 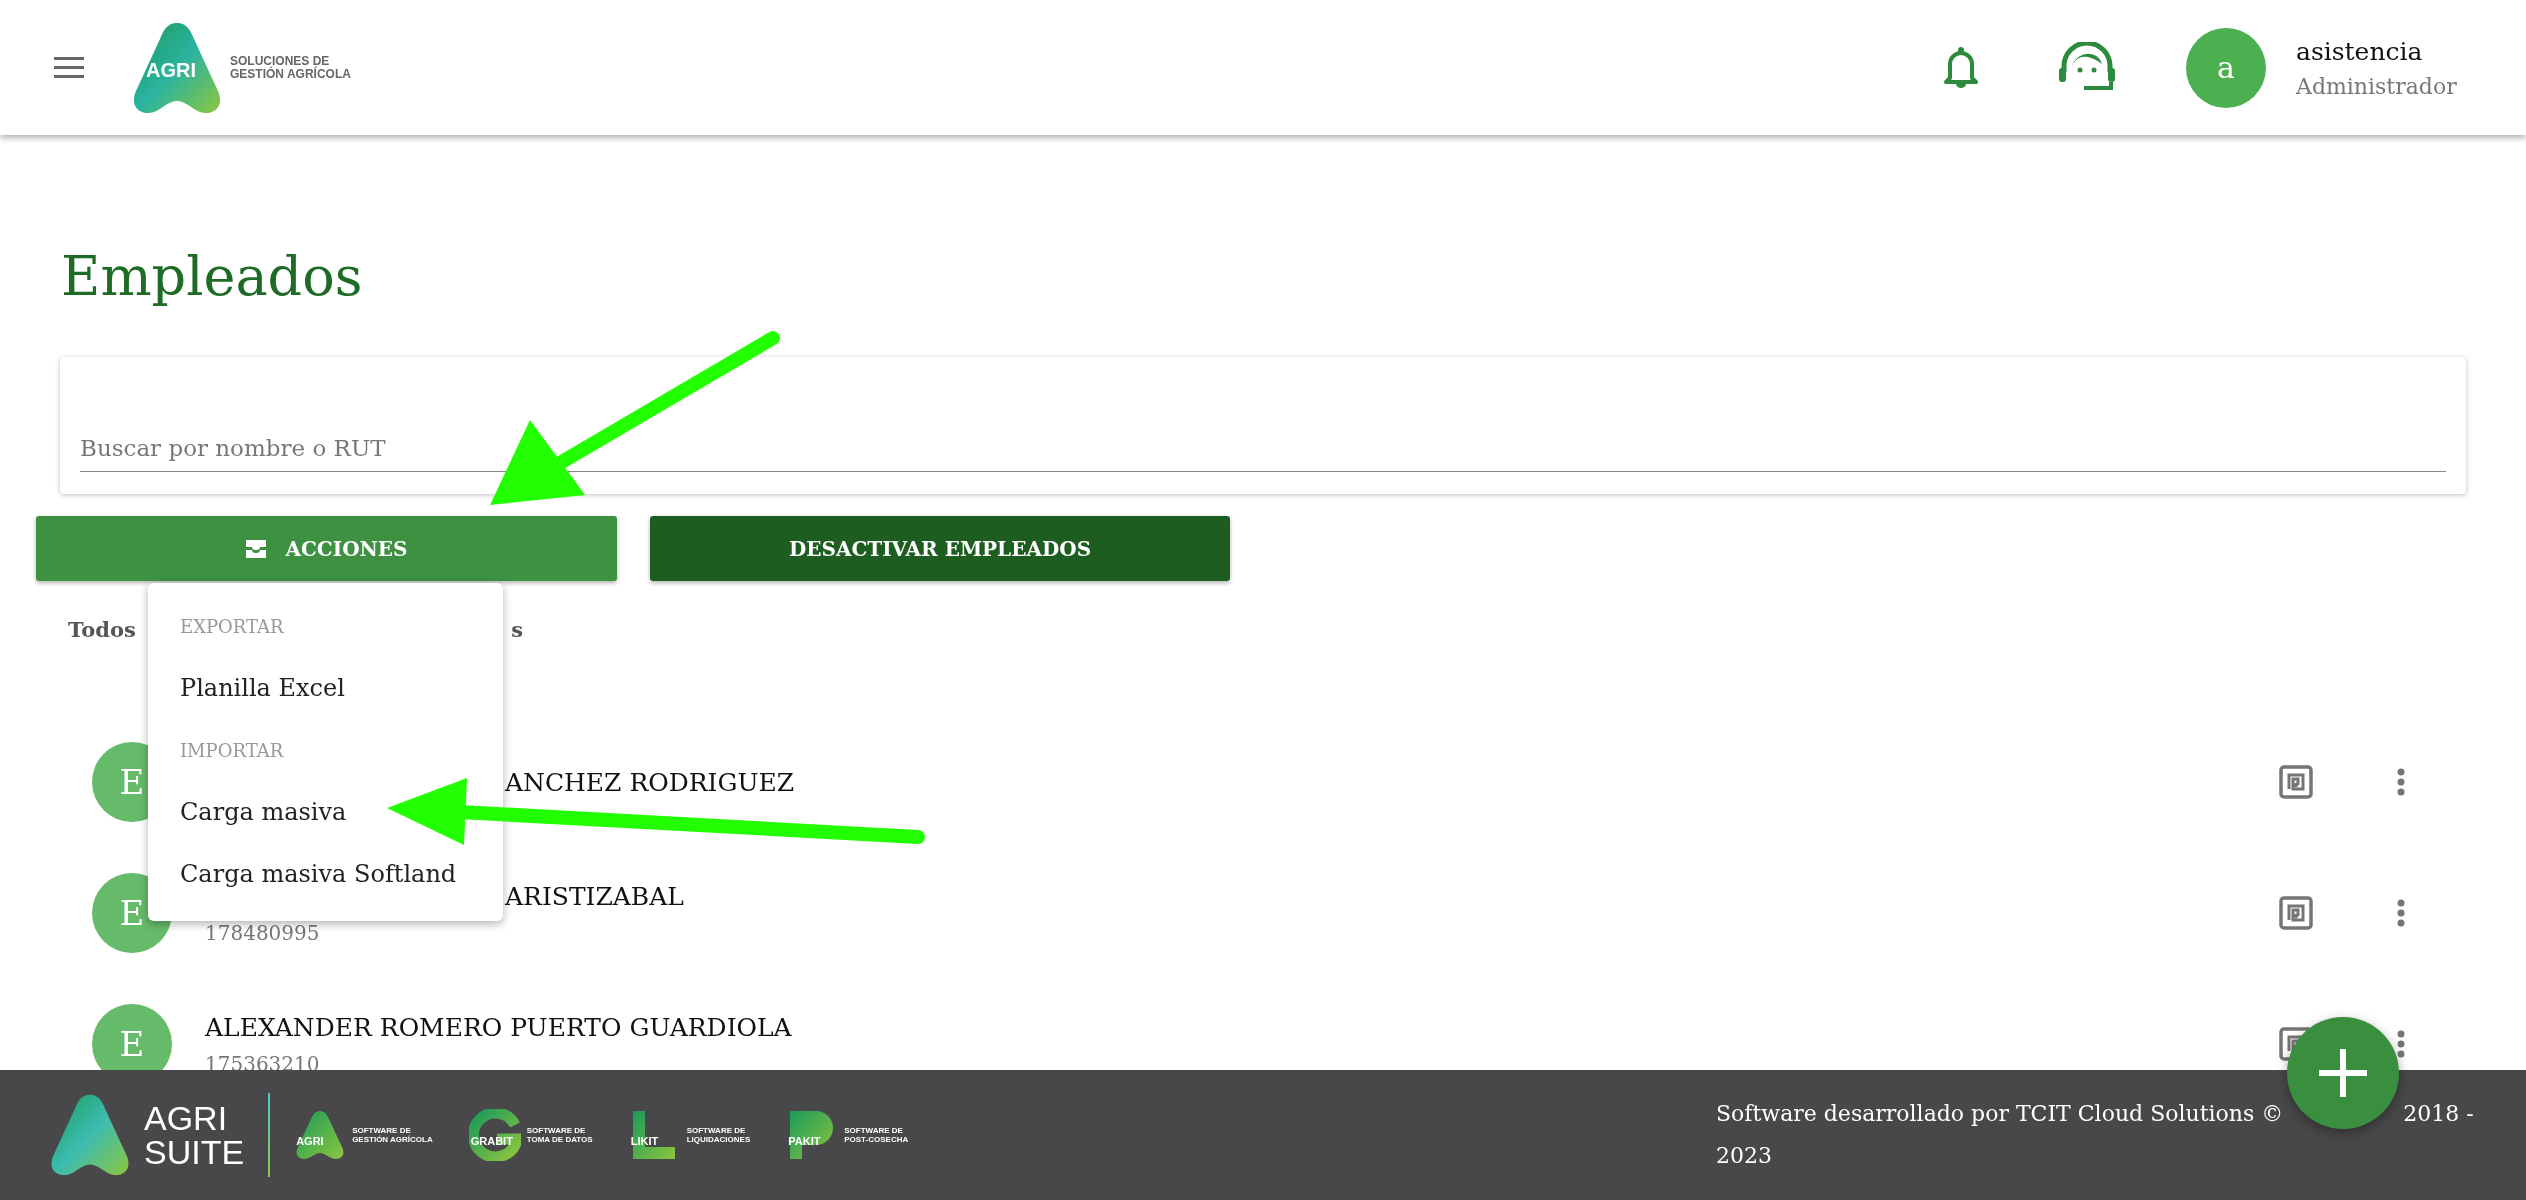 What do you see at coordinates (263, 932) in the screenshot?
I see `employee-rut: 178480995` at bounding box center [263, 932].